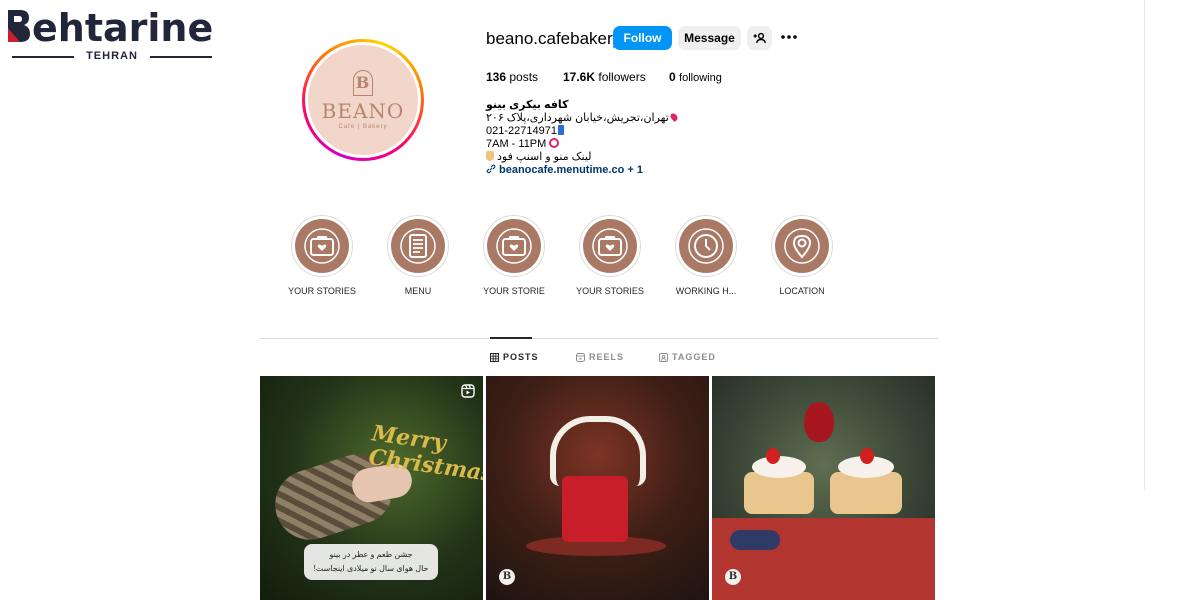  I want to click on highlight-your-stories: YOUR STORIES, so click(322, 255).